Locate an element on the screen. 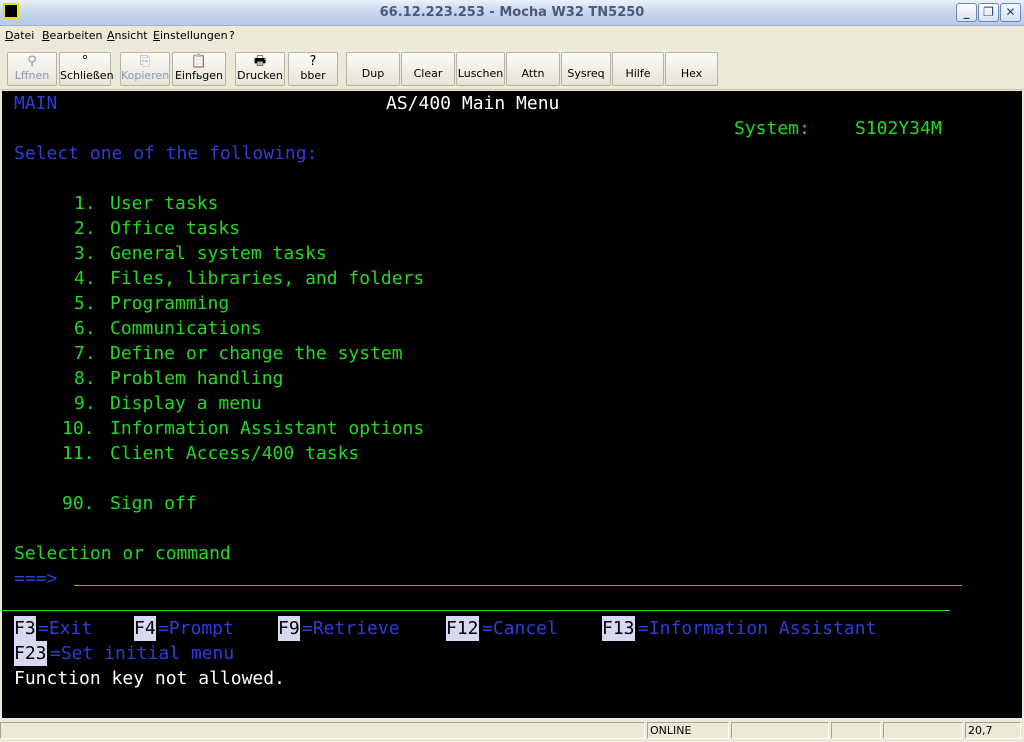 This screenshot has width=1024, height=742. menu-id: MAIN is located at coordinates (36, 103).